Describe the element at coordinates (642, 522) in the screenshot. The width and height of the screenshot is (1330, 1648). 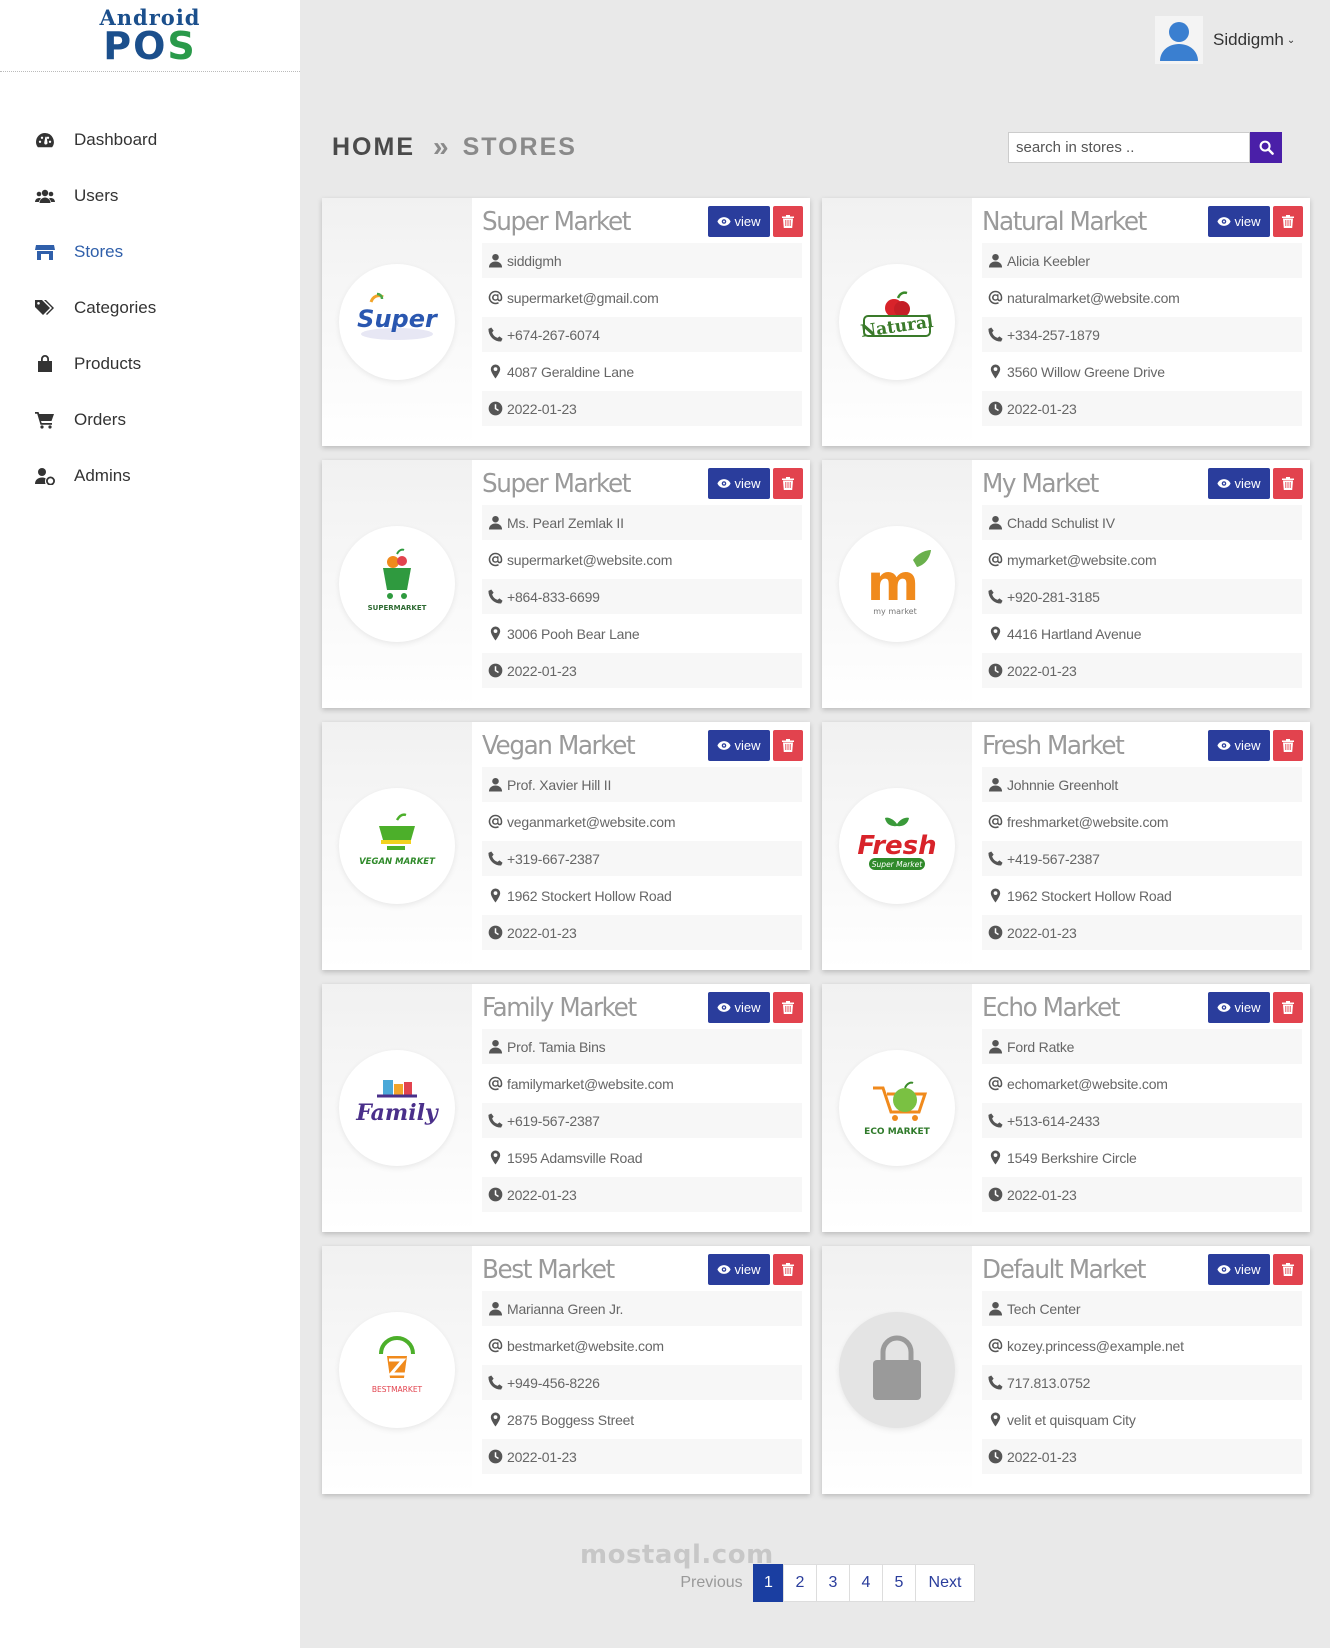
I see `store-owner: Ms. Pearl Zemlak II` at that location.